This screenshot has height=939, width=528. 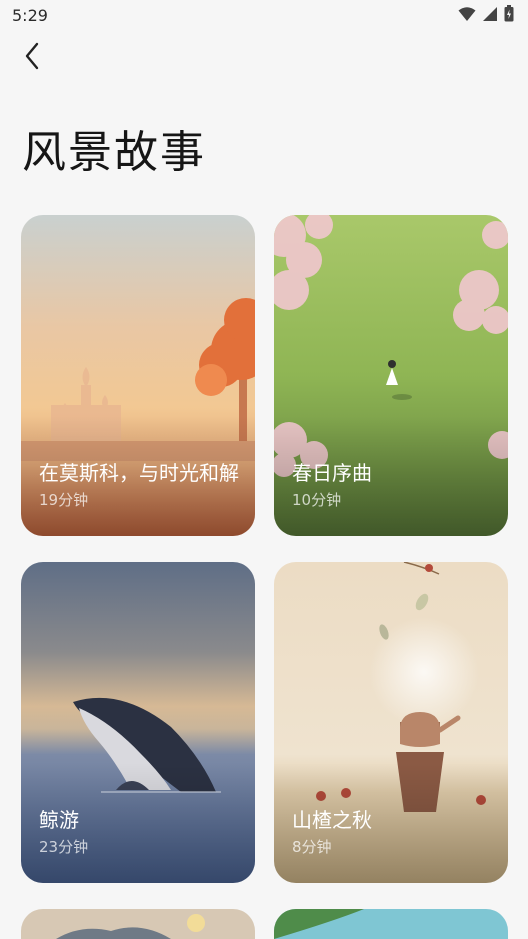 I want to click on card-title: 在莫斯科，与时光和解, so click(x=139, y=473).